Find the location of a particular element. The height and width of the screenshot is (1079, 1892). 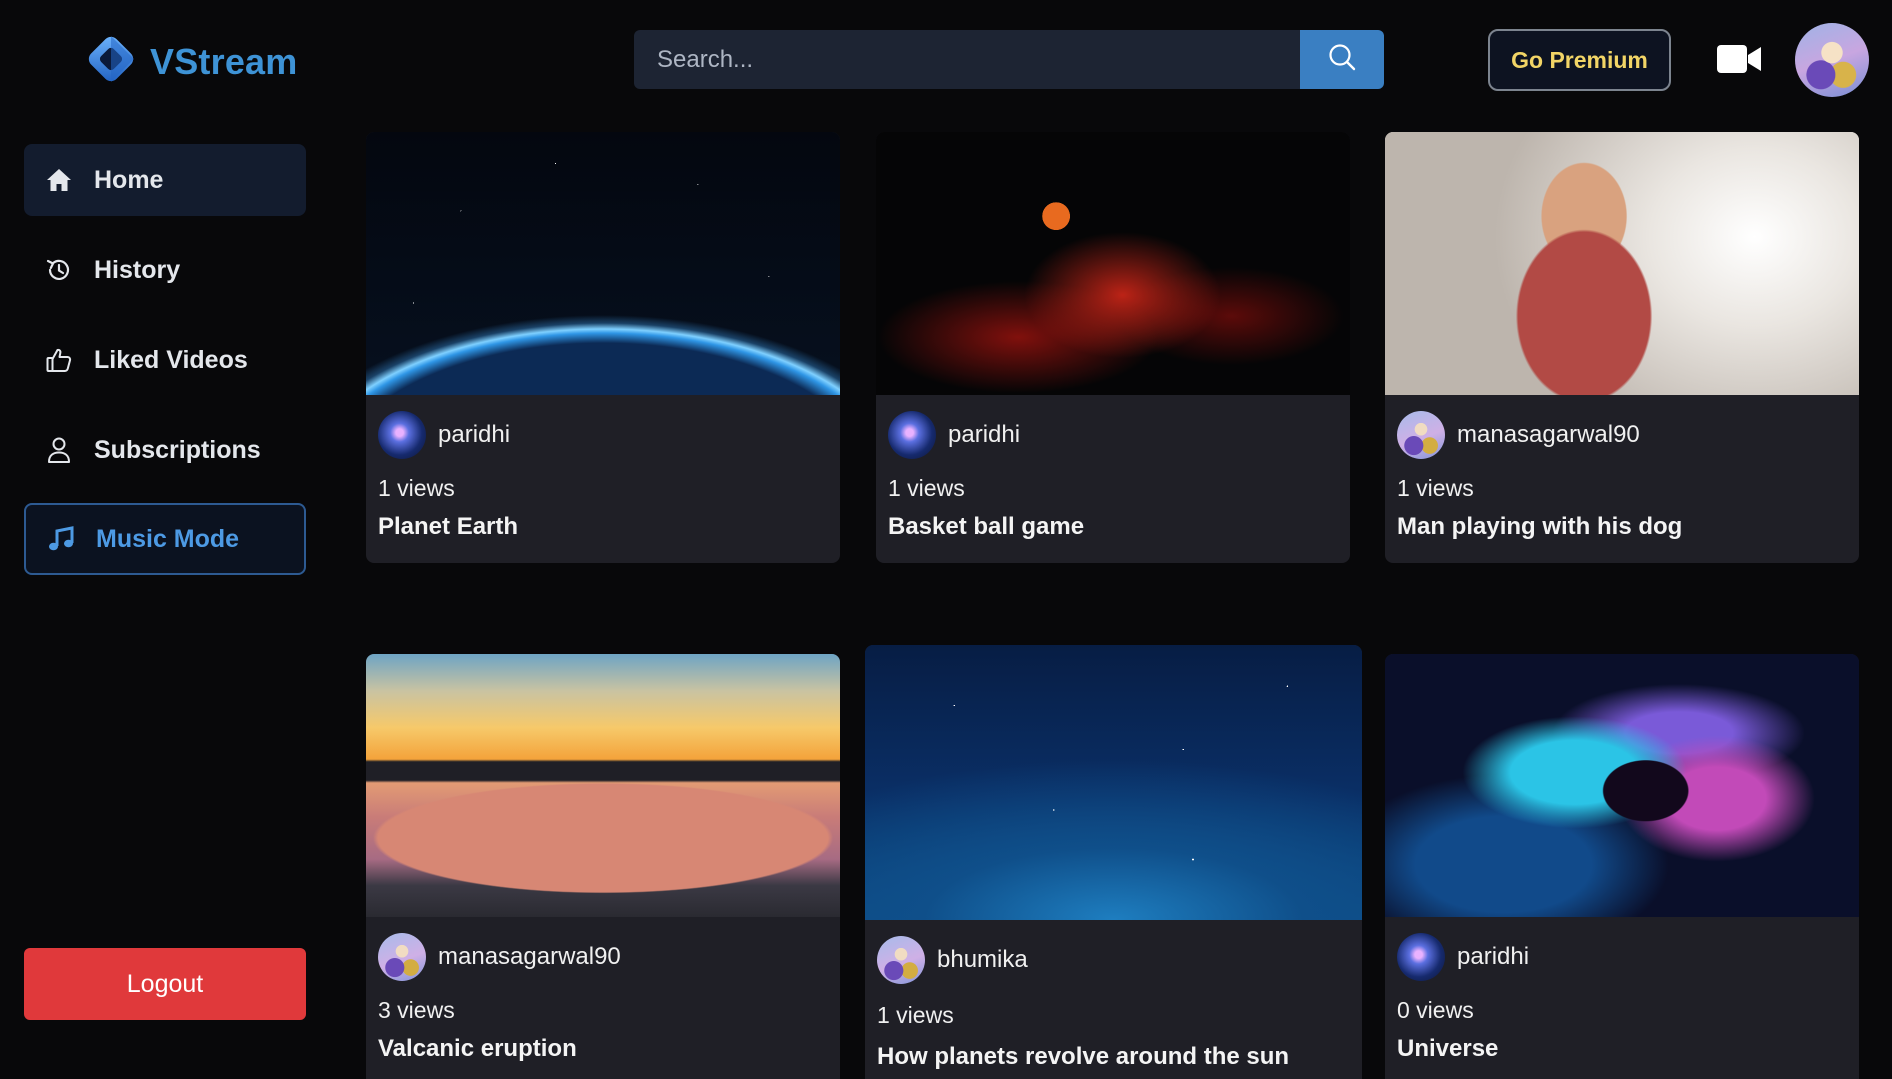

video-card: manasagarwal90 3 views Valcanic eruption is located at coordinates (603, 866).